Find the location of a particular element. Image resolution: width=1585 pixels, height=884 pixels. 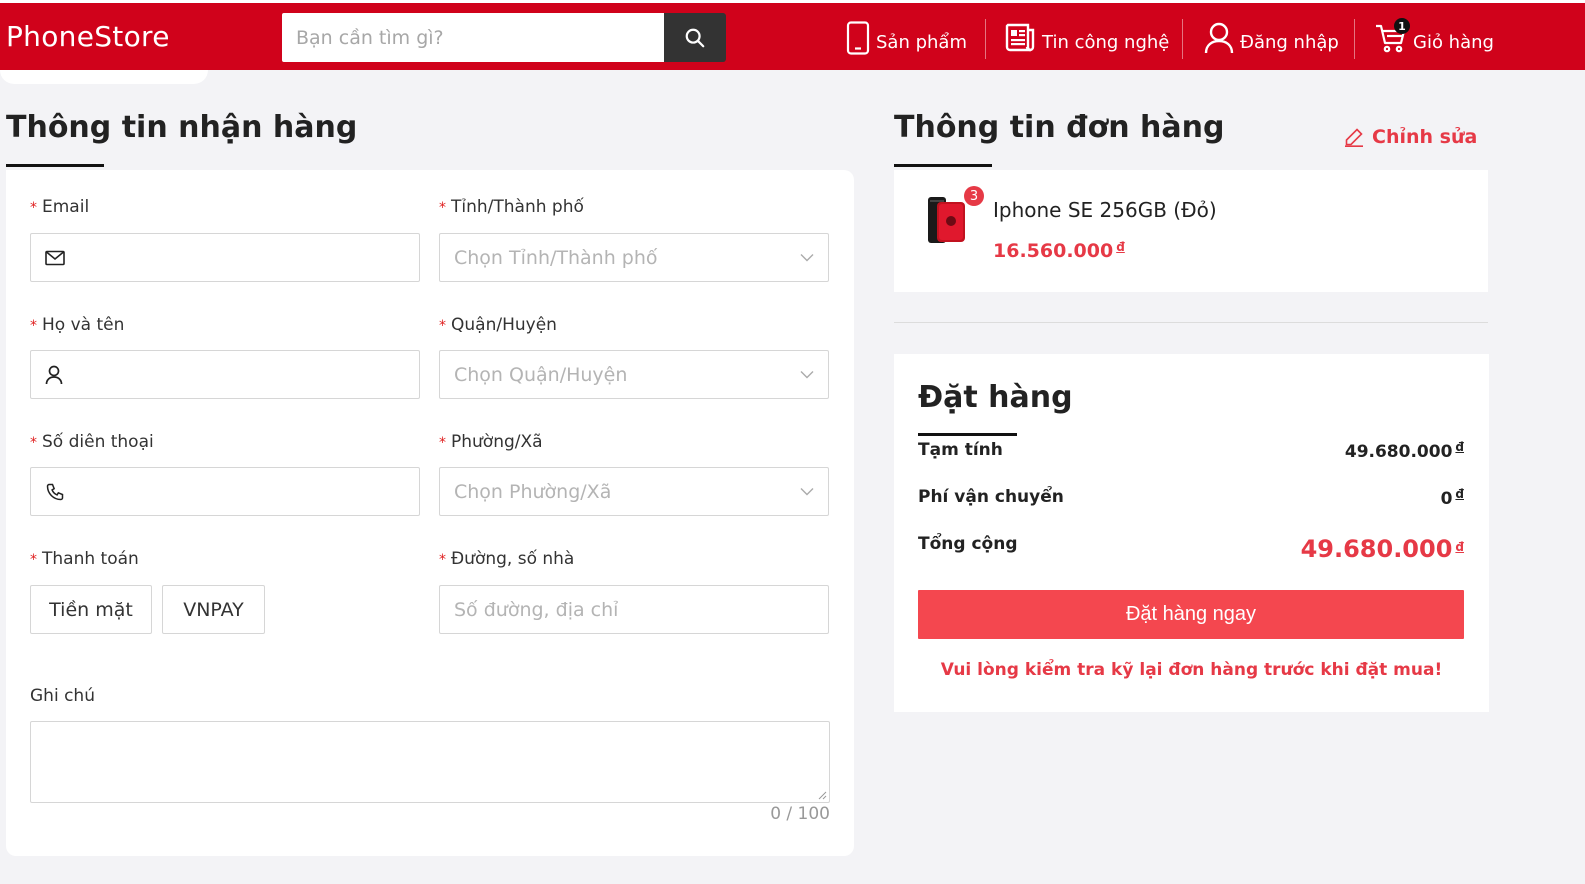

ward-label-text: Phường/Xã is located at coordinates (497, 442).